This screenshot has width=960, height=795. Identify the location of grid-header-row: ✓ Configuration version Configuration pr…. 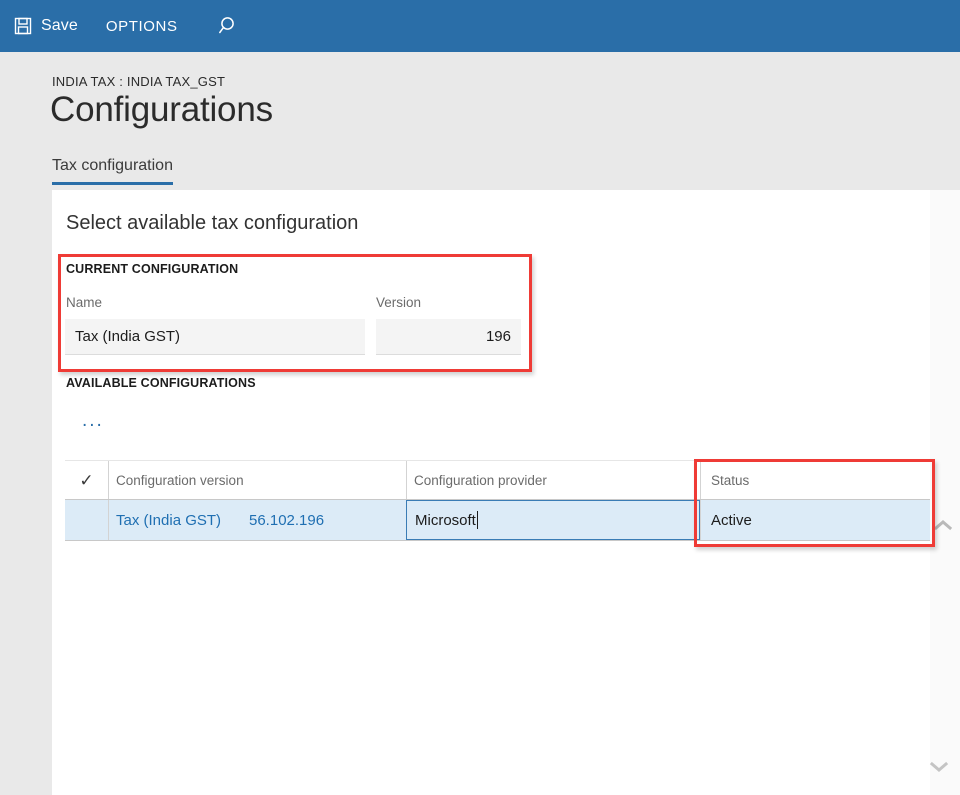
(506, 480).